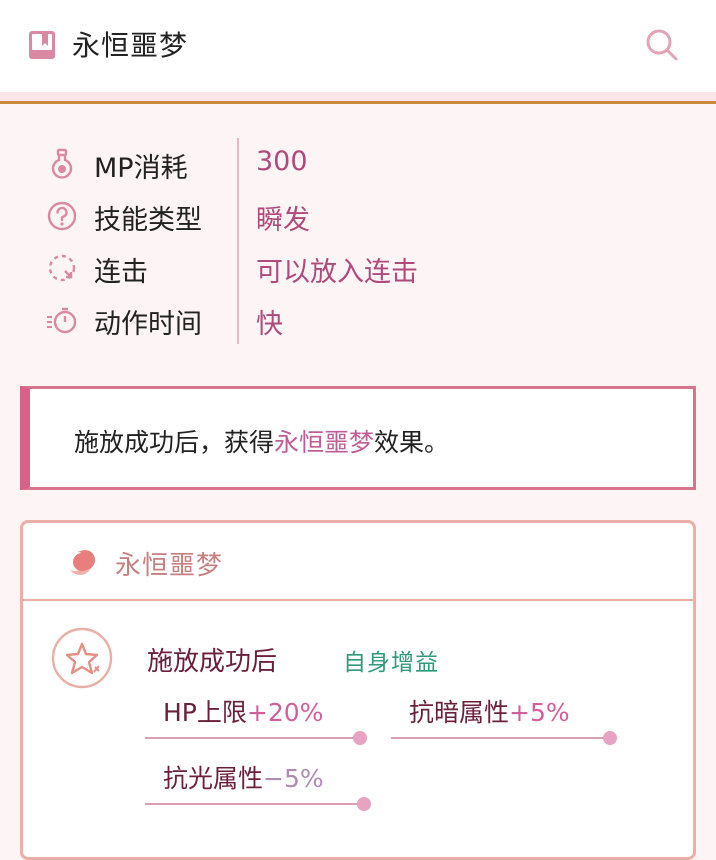 Image resolution: width=716 pixels, height=860 pixels. I want to click on attribute-row-skill-type: 技能类型 瞬发, so click(358, 219).